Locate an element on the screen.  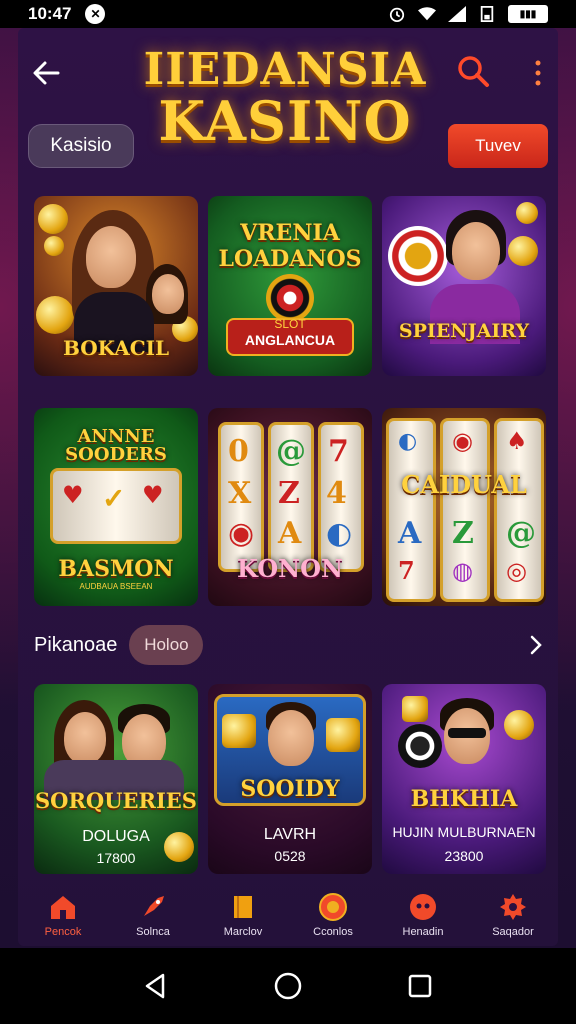
more-vertical-icon is located at coordinates (538, 73).